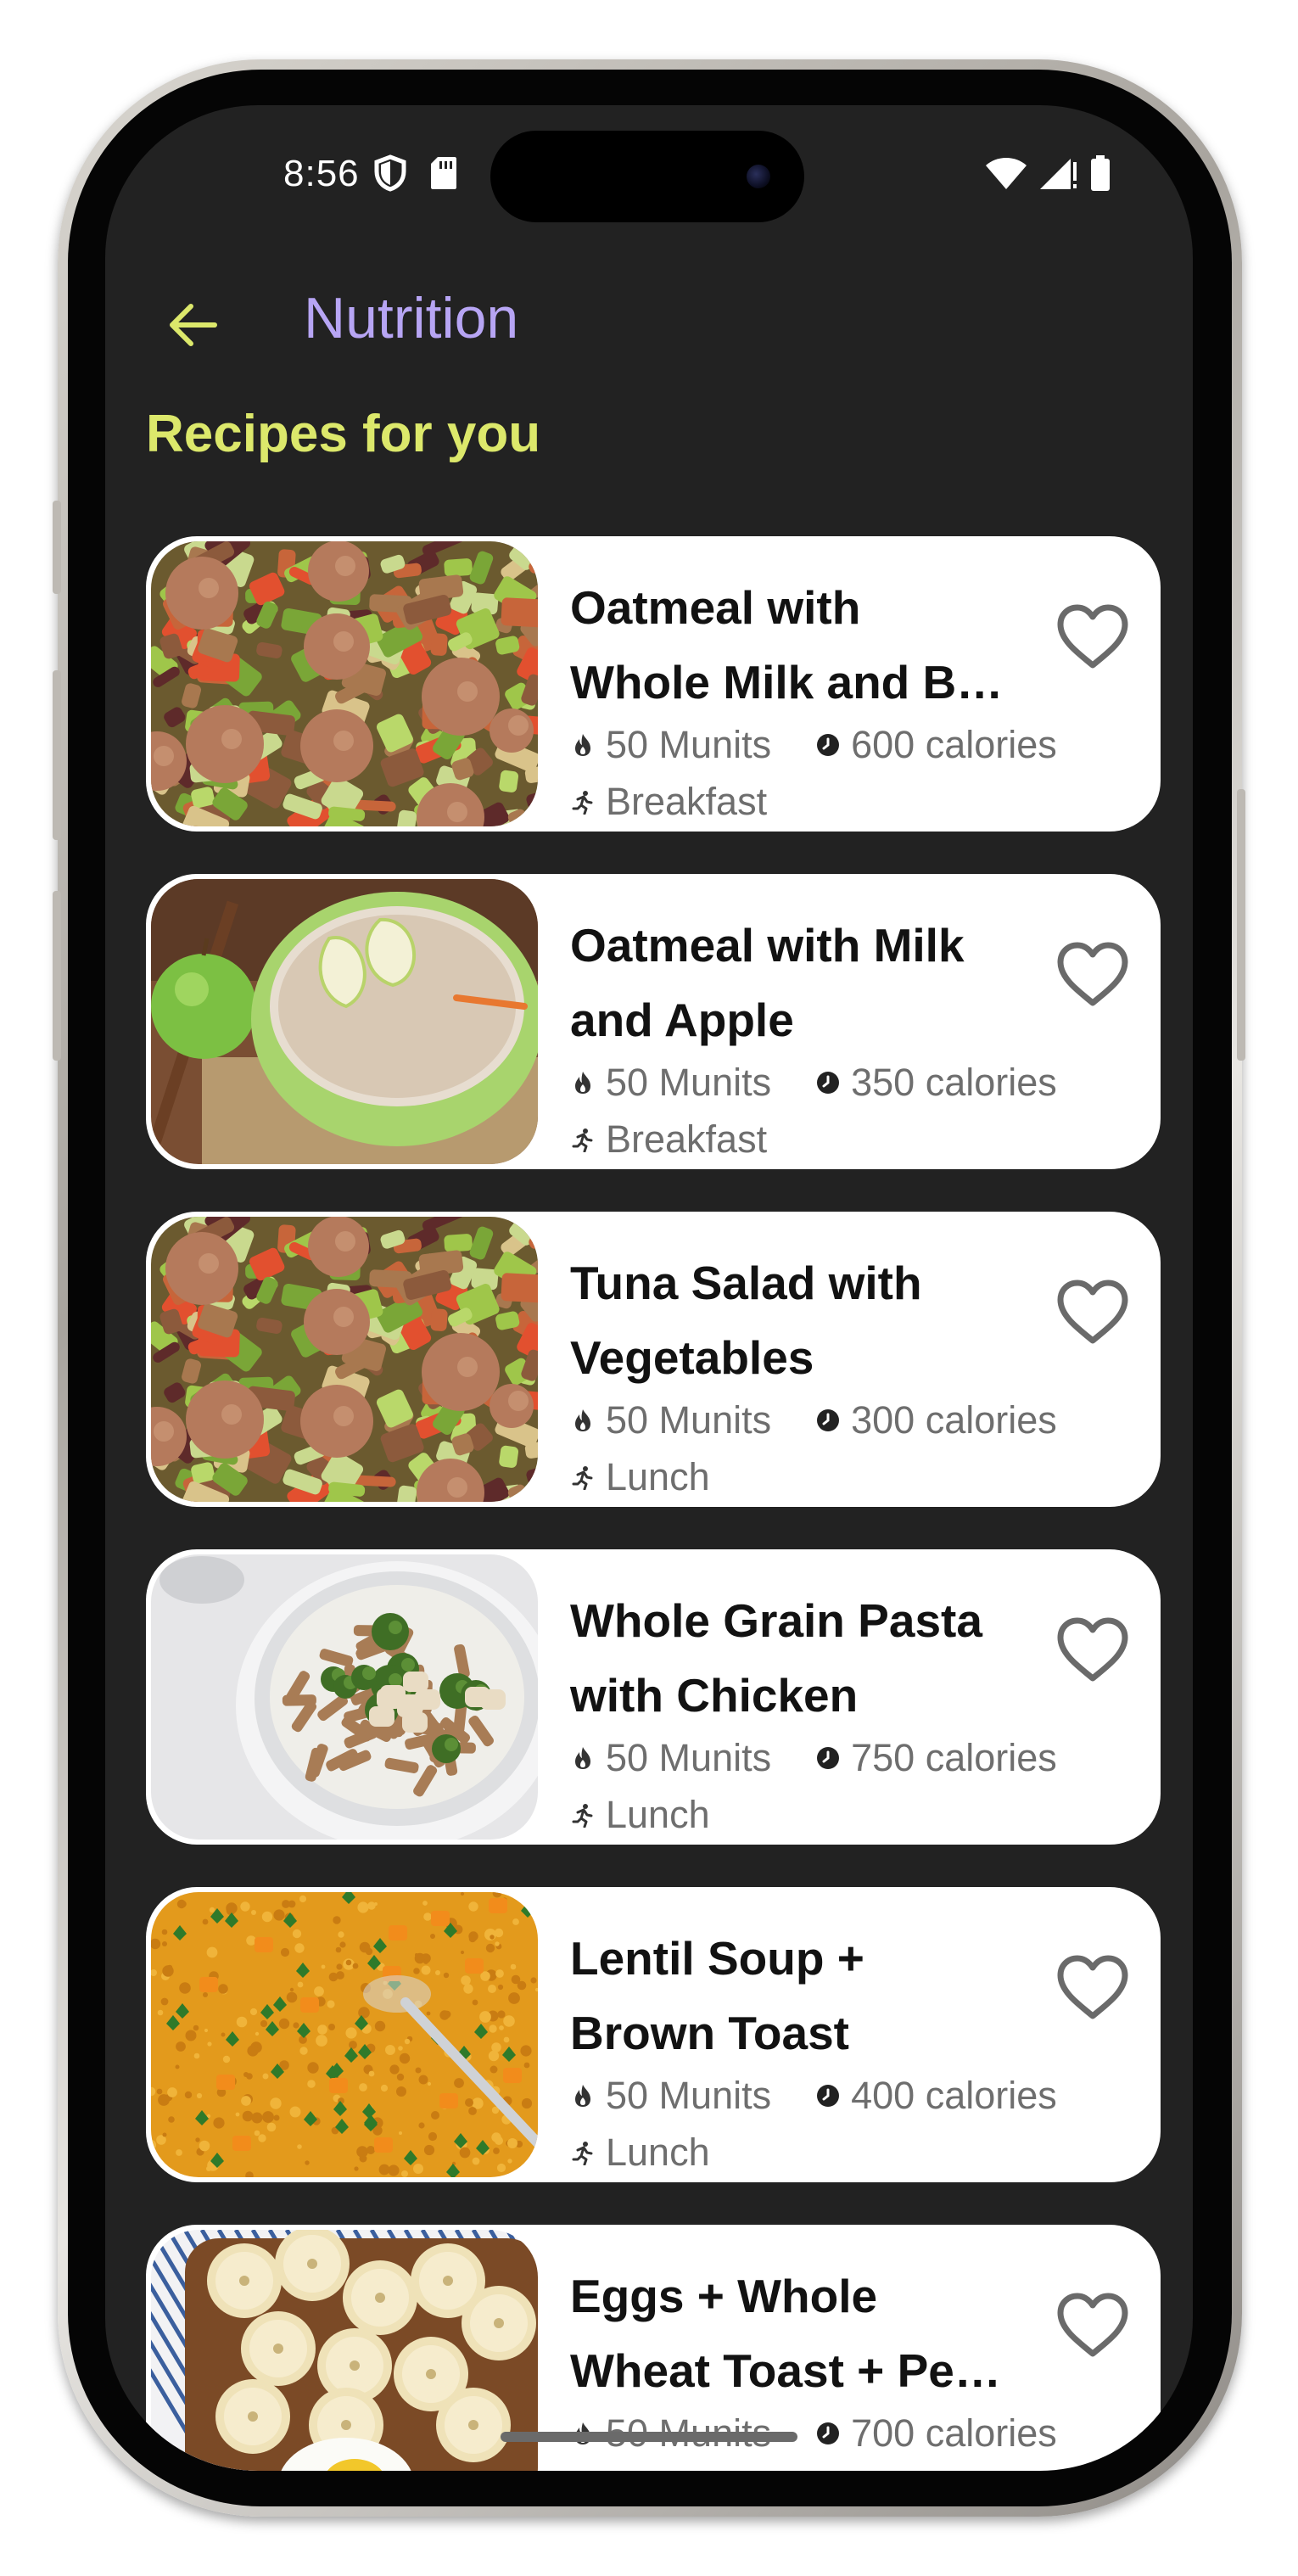  I want to click on action-button, so click(57, 547).